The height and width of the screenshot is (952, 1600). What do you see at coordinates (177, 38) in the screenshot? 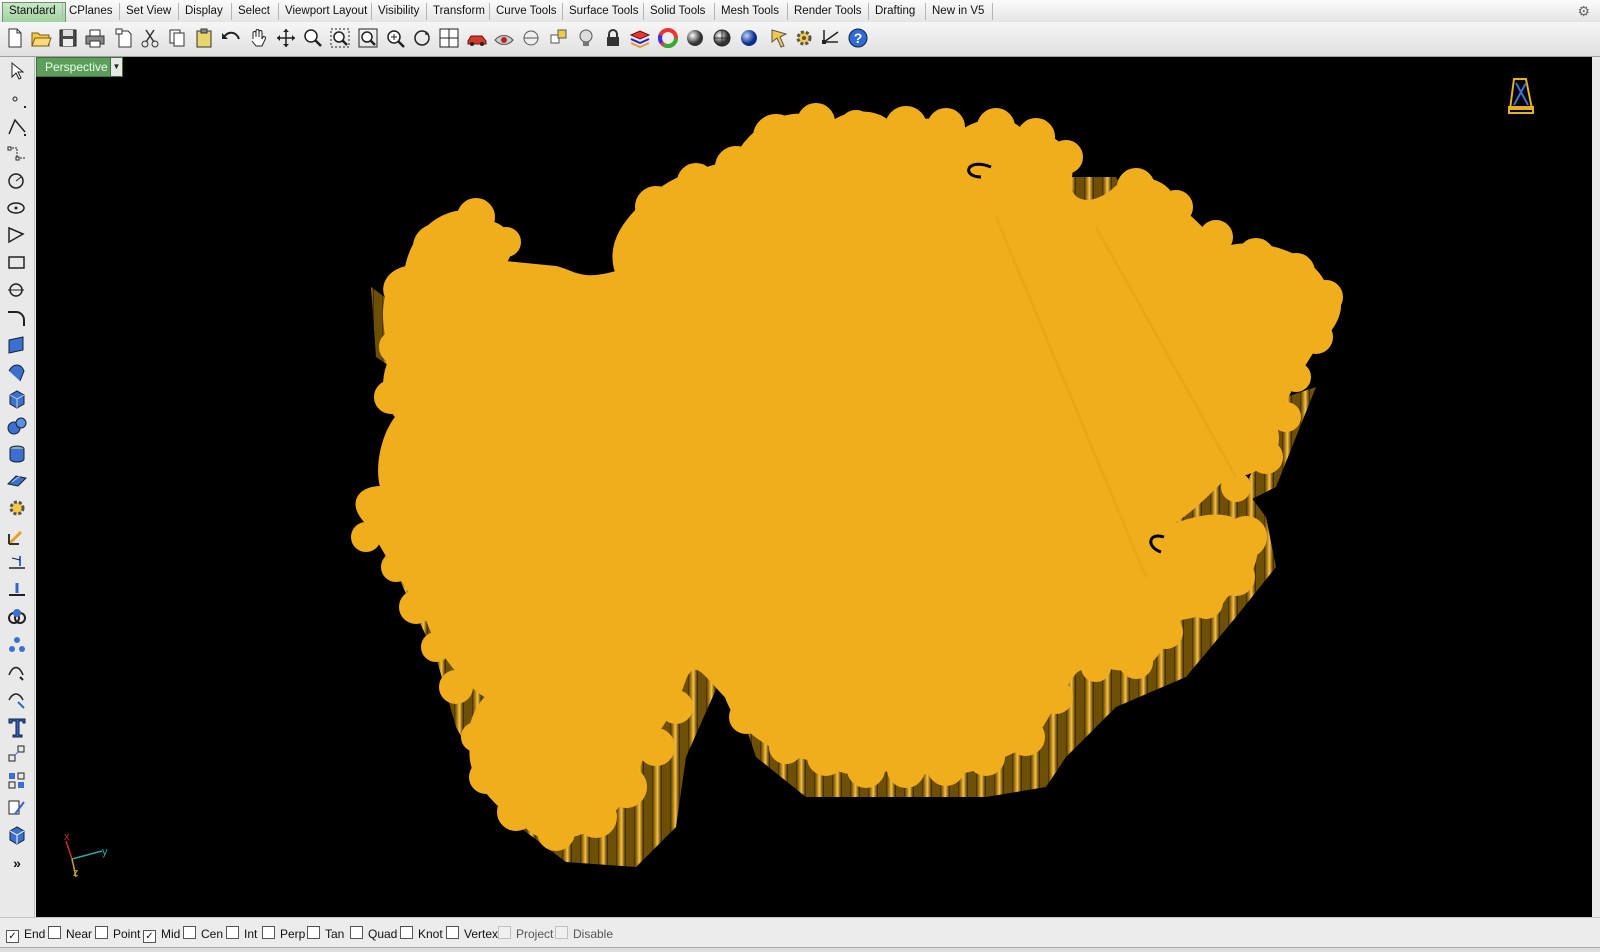
I see `copy-icon` at bounding box center [177, 38].